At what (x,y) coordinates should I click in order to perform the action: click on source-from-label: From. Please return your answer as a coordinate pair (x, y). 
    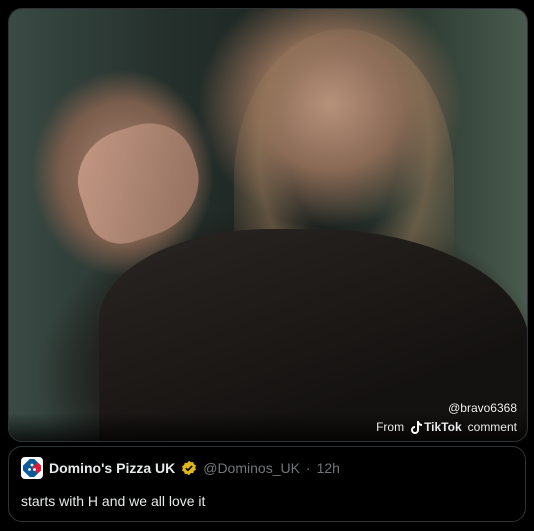
    Looking at the image, I should click on (390, 427).